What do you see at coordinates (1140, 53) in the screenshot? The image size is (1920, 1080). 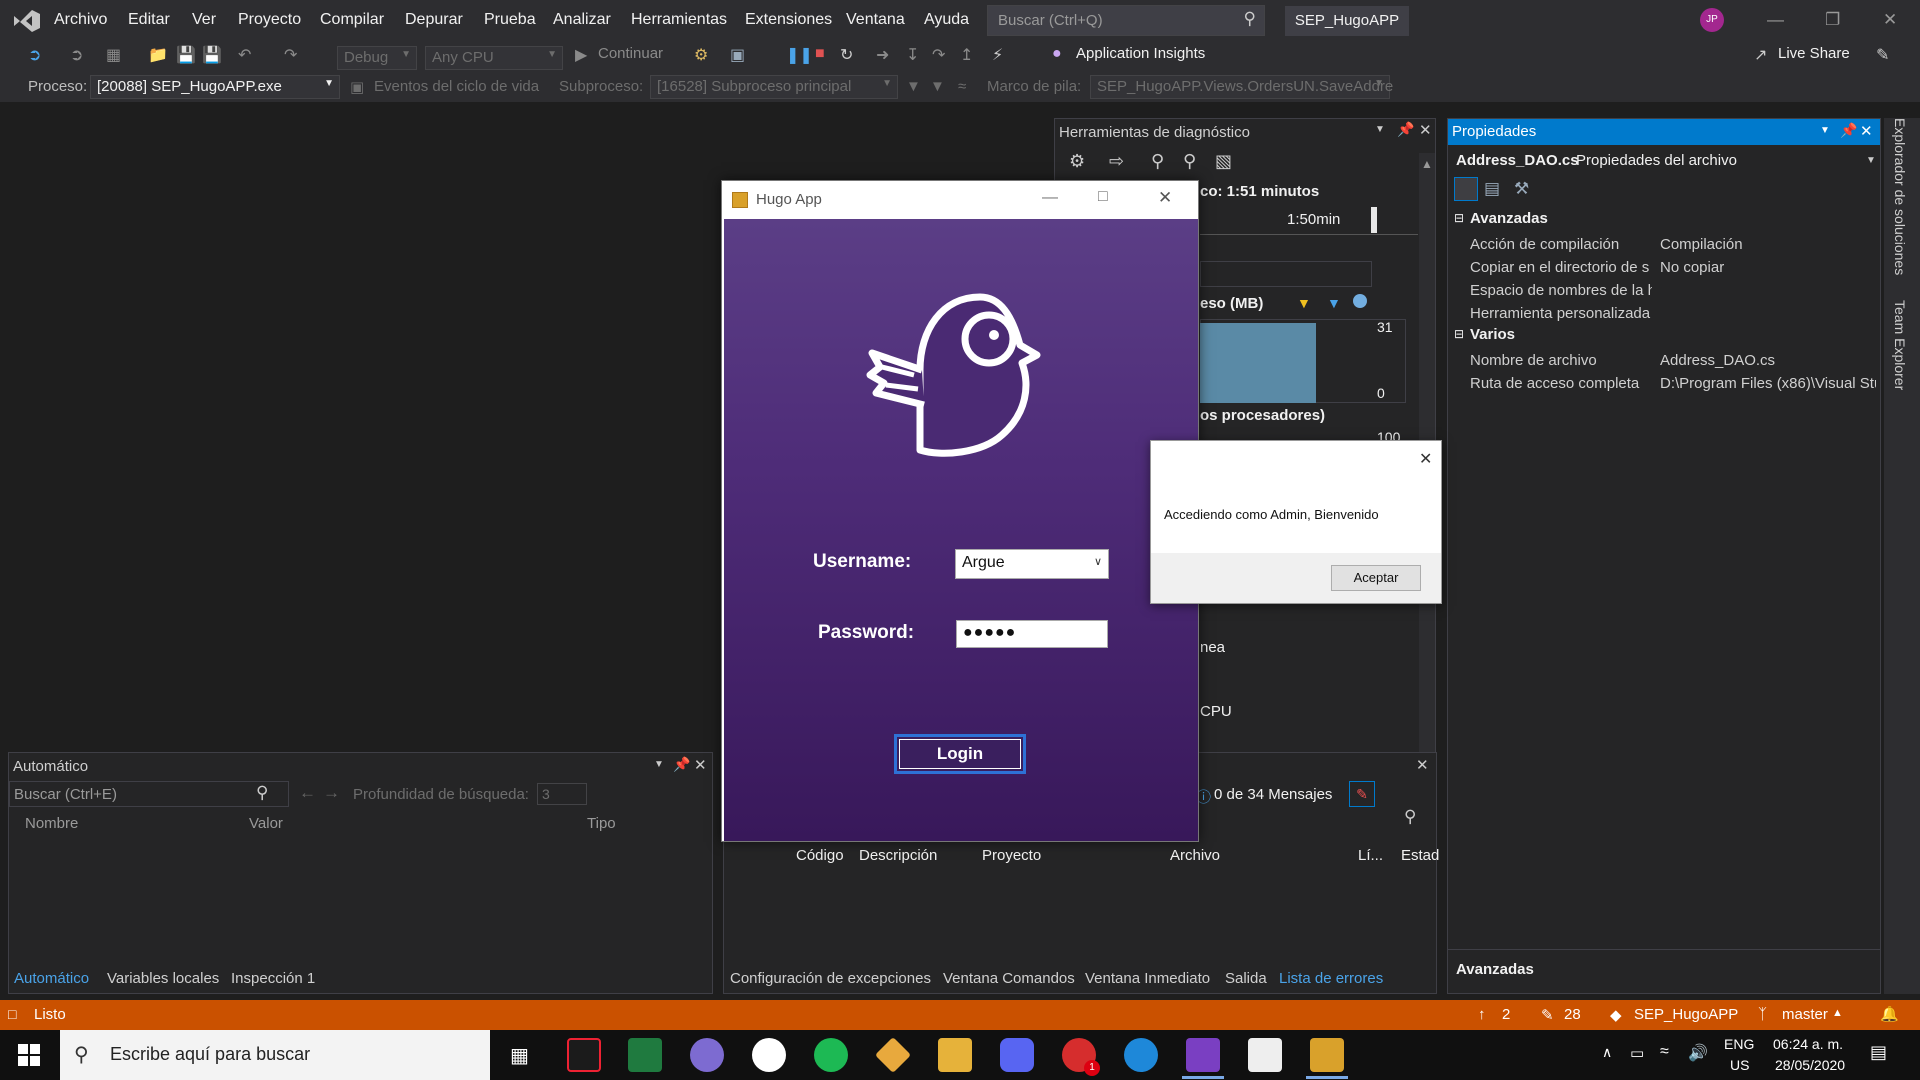 I see `app-insights-button: Application Insights` at bounding box center [1140, 53].